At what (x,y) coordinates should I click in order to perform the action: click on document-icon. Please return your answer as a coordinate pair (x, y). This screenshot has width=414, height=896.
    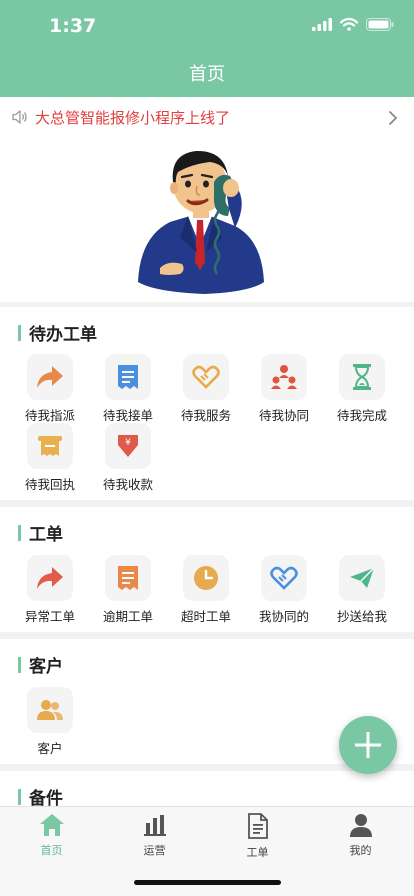
    Looking at the image, I should click on (257, 826).